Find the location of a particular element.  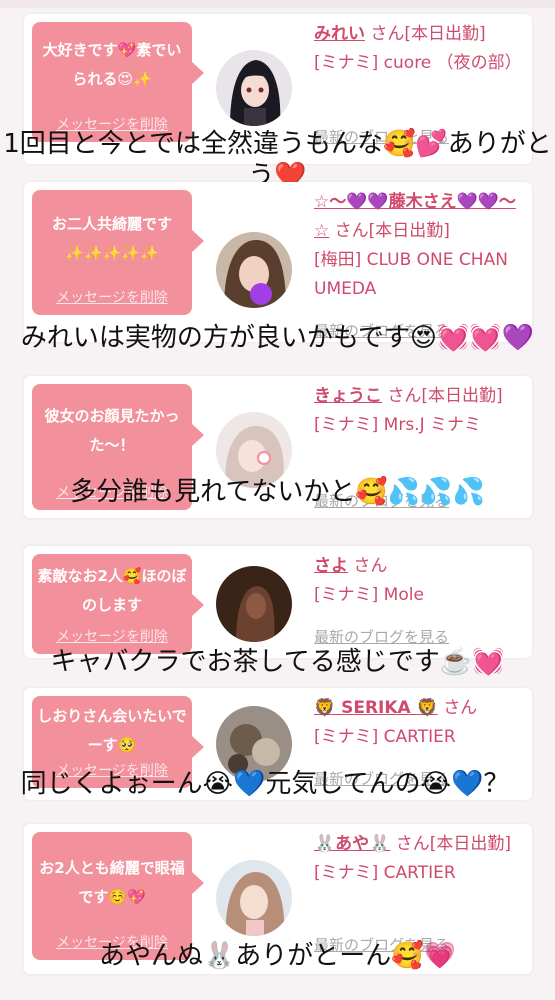

cast-info: 🦁 SERIKA 🦁 さん [ミナミ] CARTIER is located at coordinates (416, 723).